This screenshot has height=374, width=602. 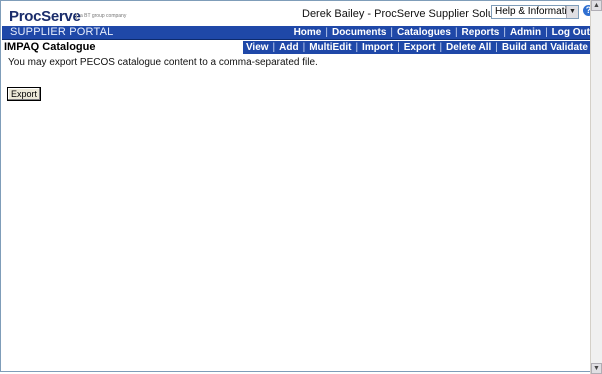 What do you see at coordinates (308, 32) in the screenshot?
I see `nav-home: Home` at bounding box center [308, 32].